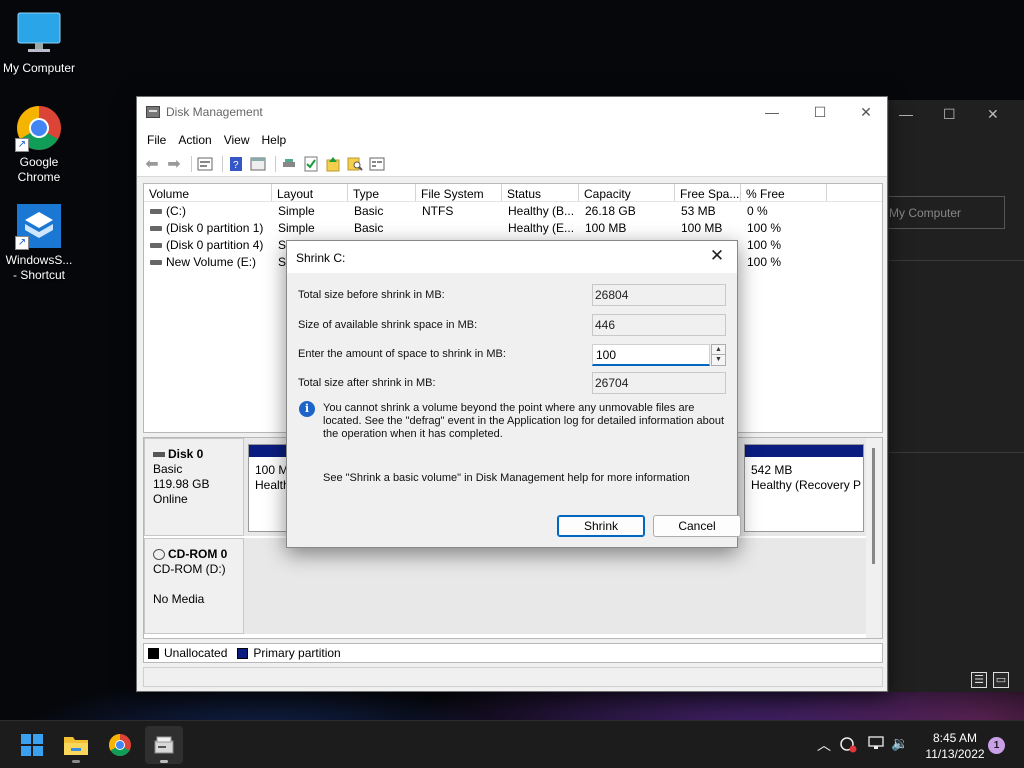  Describe the element at coordinates (198, 554) in the screenshot. I see `cdrom-name: CD-ROM 0` at that location.